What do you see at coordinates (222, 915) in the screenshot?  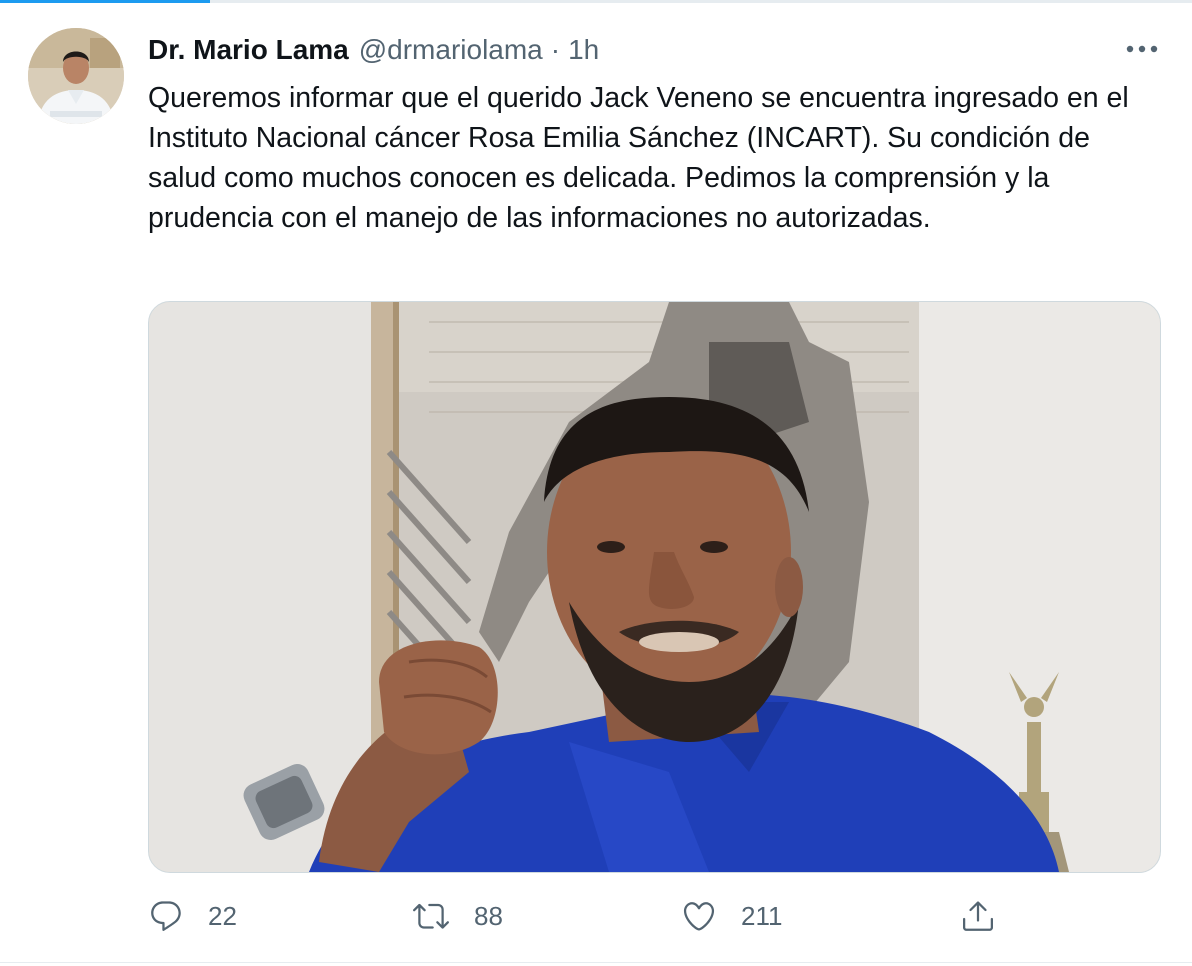 I see `reply-count: 22` at bounding box center [222, 915].